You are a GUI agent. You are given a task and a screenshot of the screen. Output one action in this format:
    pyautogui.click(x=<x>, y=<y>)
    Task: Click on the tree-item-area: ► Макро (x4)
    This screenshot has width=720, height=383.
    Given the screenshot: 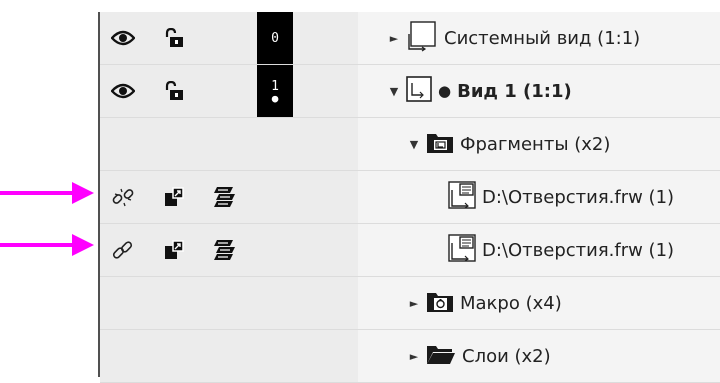 What is the action you would take?
    pyautogui.click(x=539, y=303)
    